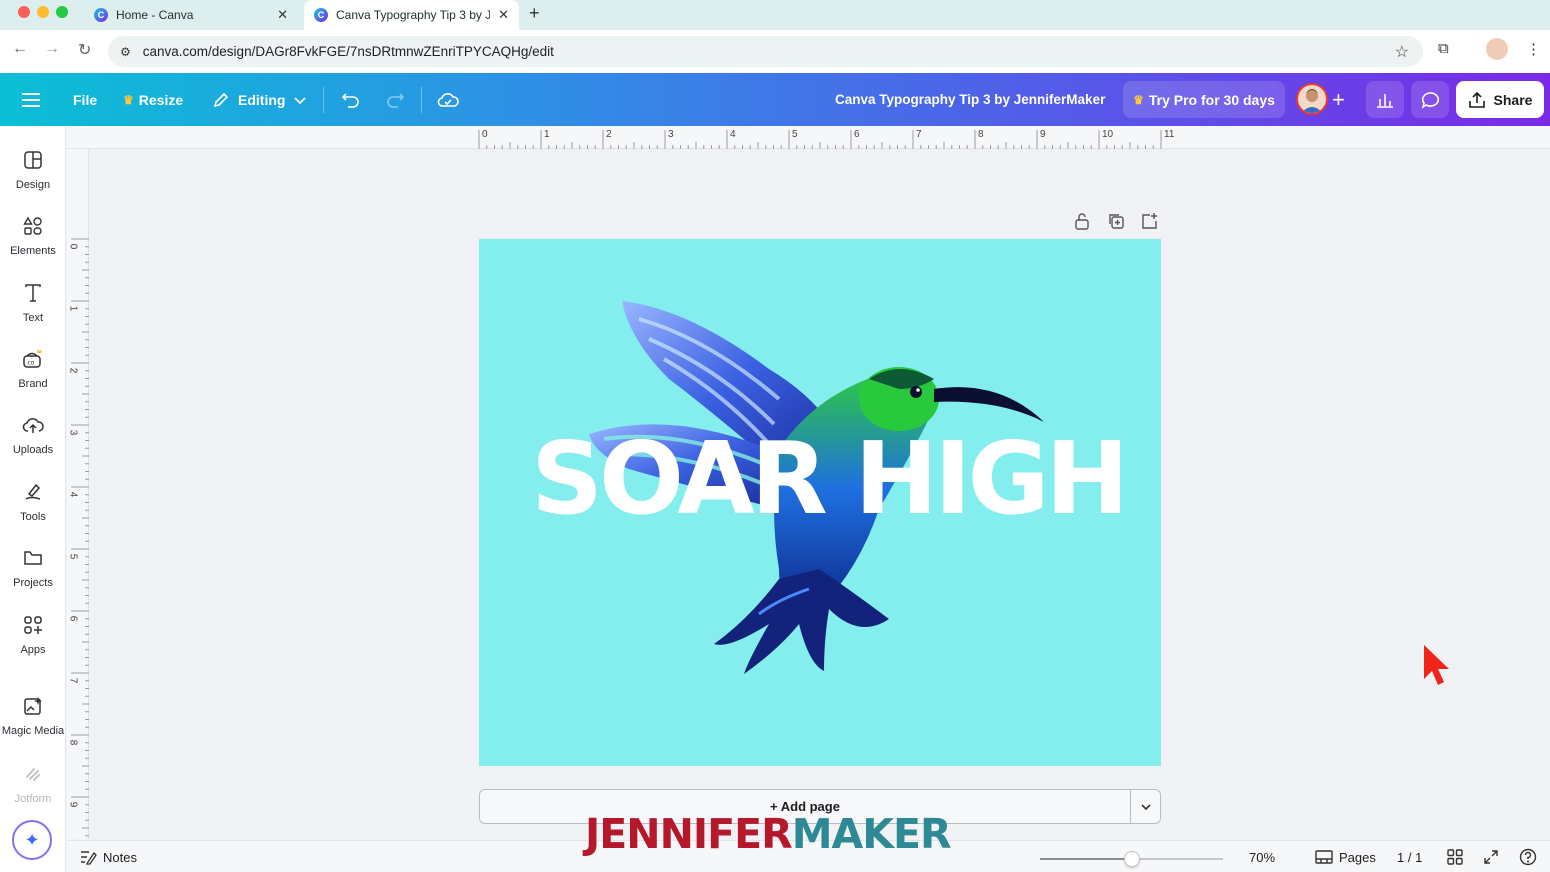  Describe the element at coordinates (33, 567) in the screenshot. I see `sidebar-item-projects: Projects` at that location.